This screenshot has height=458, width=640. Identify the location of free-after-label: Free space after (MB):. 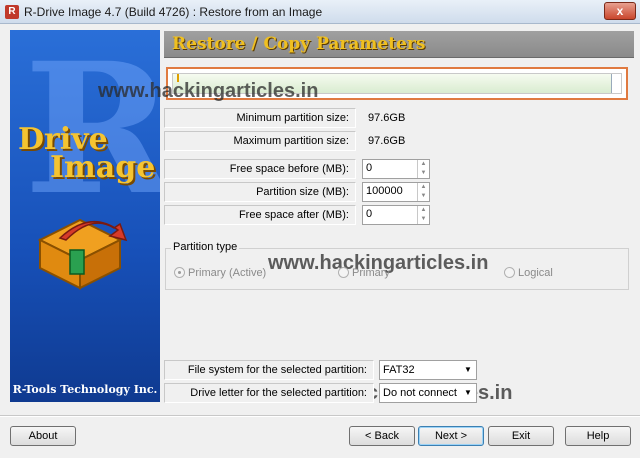
(260, 215).